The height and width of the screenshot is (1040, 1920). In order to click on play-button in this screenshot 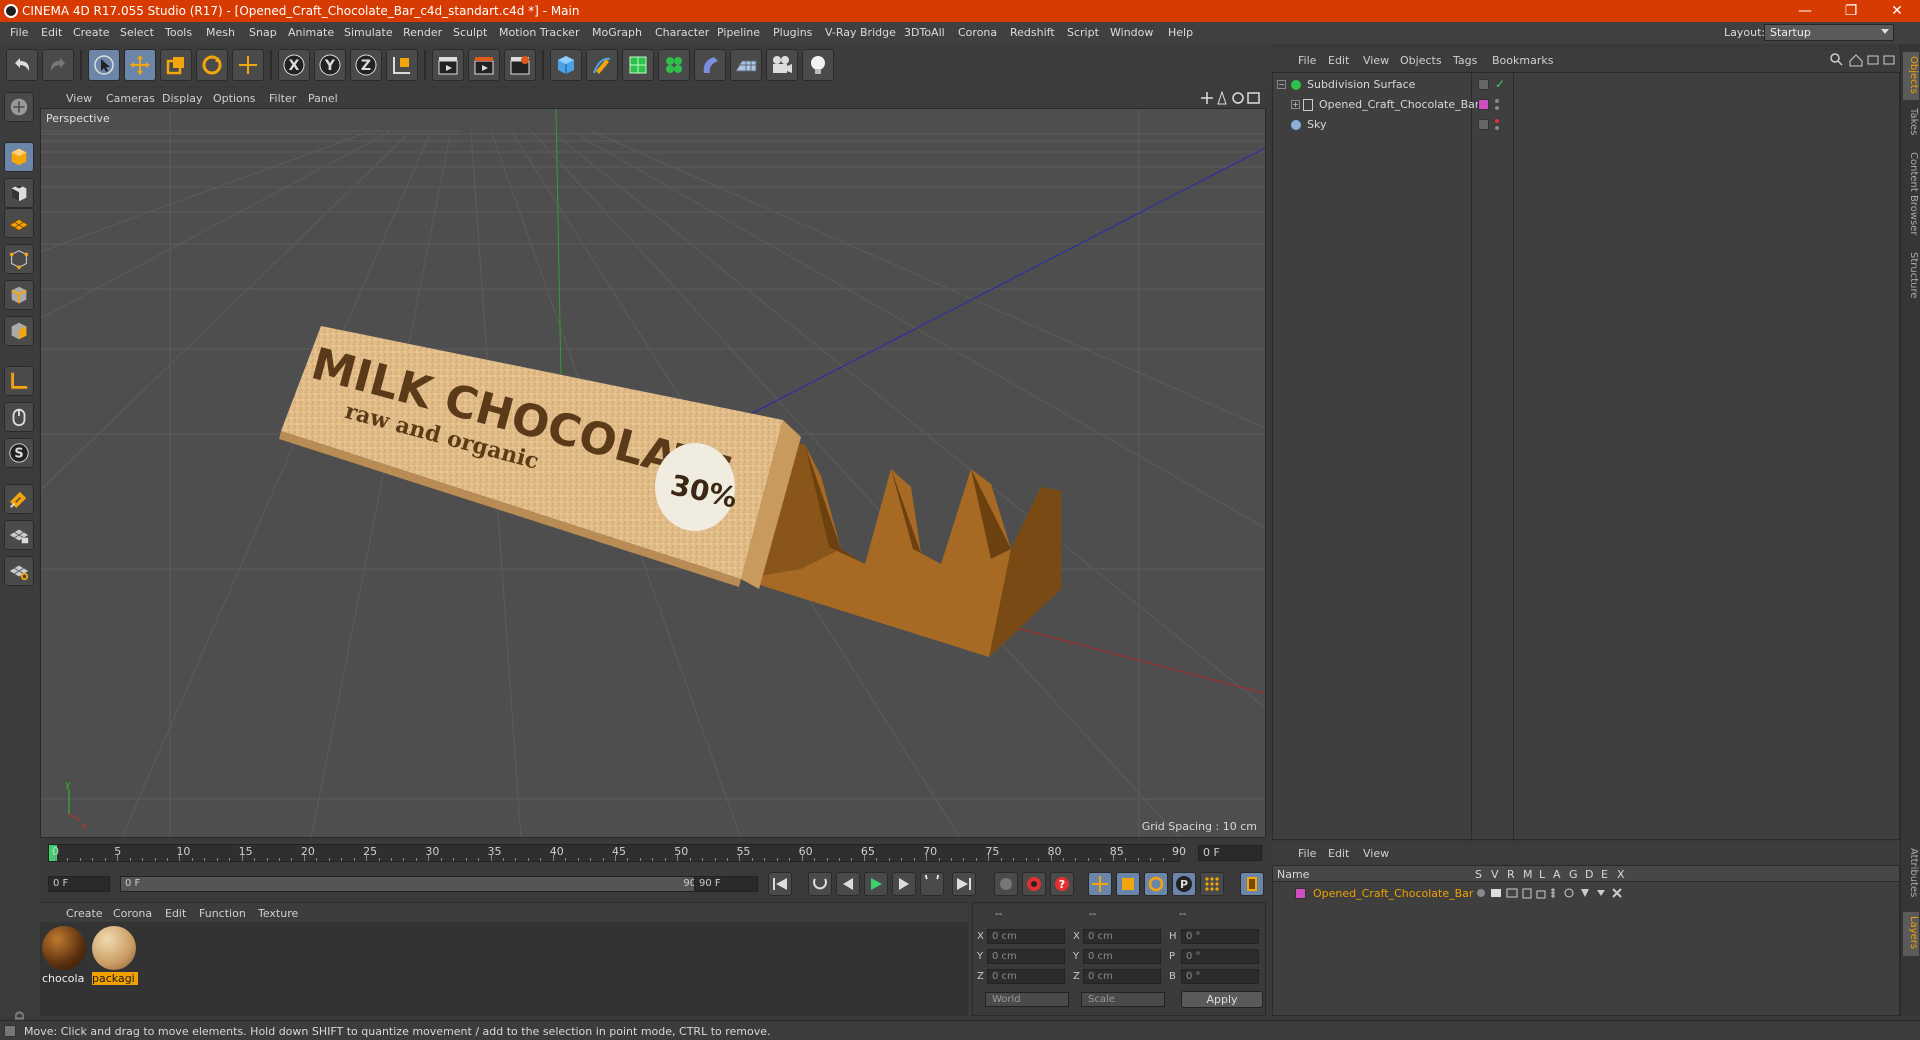, I will do `click(876, 884)`.